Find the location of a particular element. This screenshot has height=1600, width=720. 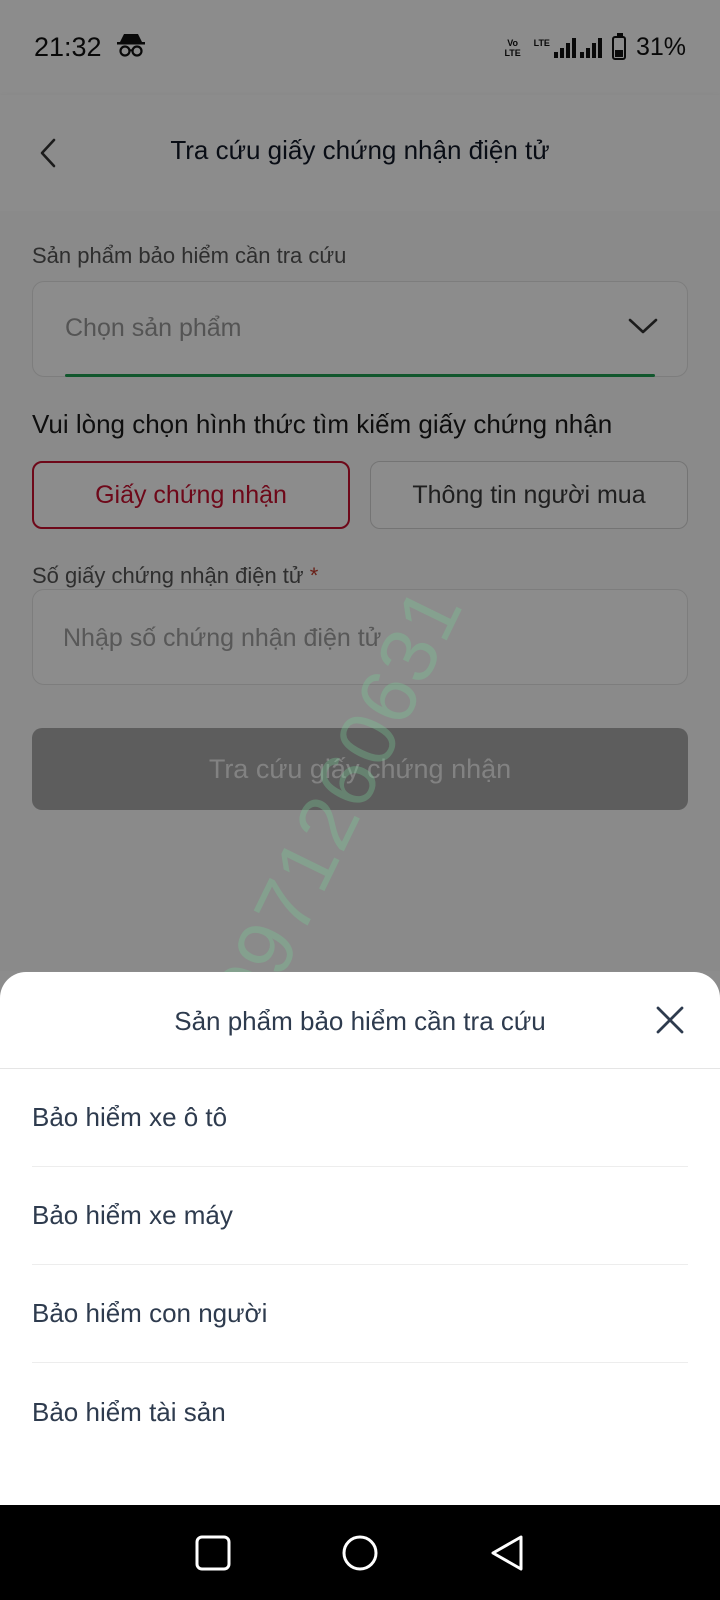

recents-square-icon is located at coordinates (213, 1552).